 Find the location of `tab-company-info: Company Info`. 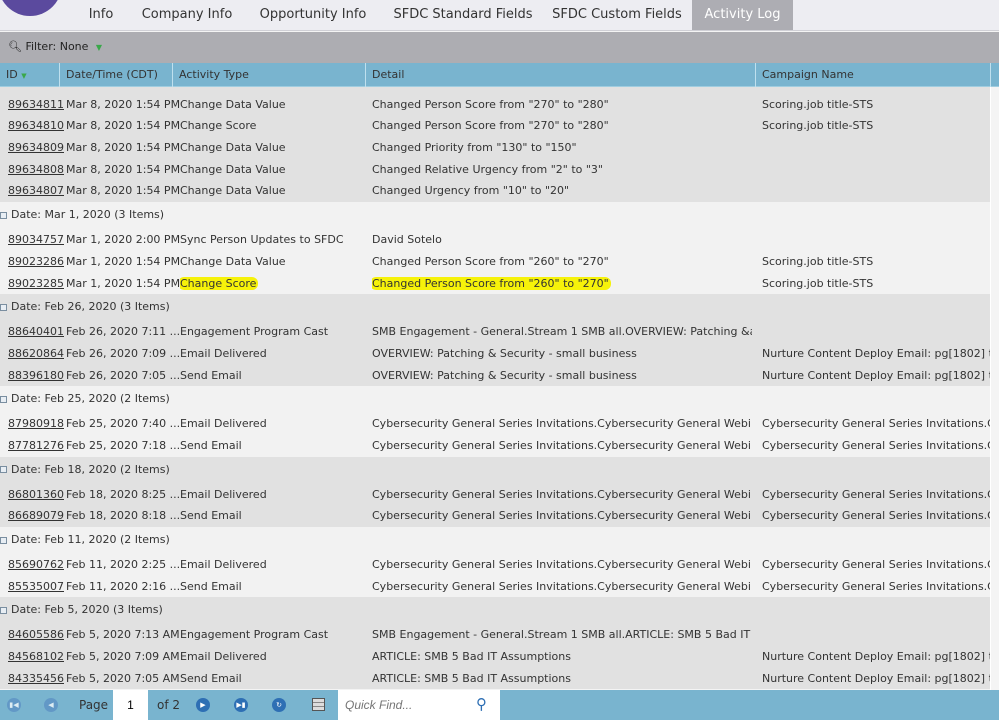

tab-company-info: Company Info is located at coordinates (187, 15).